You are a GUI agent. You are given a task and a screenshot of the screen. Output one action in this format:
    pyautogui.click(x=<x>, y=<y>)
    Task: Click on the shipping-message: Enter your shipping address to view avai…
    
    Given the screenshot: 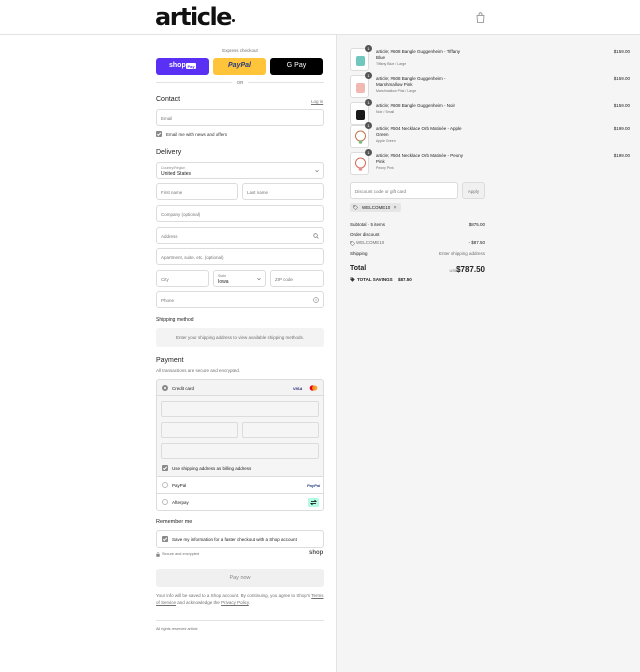 What is the action you would take?
    pyautogui.click(x=240, y=337)
    